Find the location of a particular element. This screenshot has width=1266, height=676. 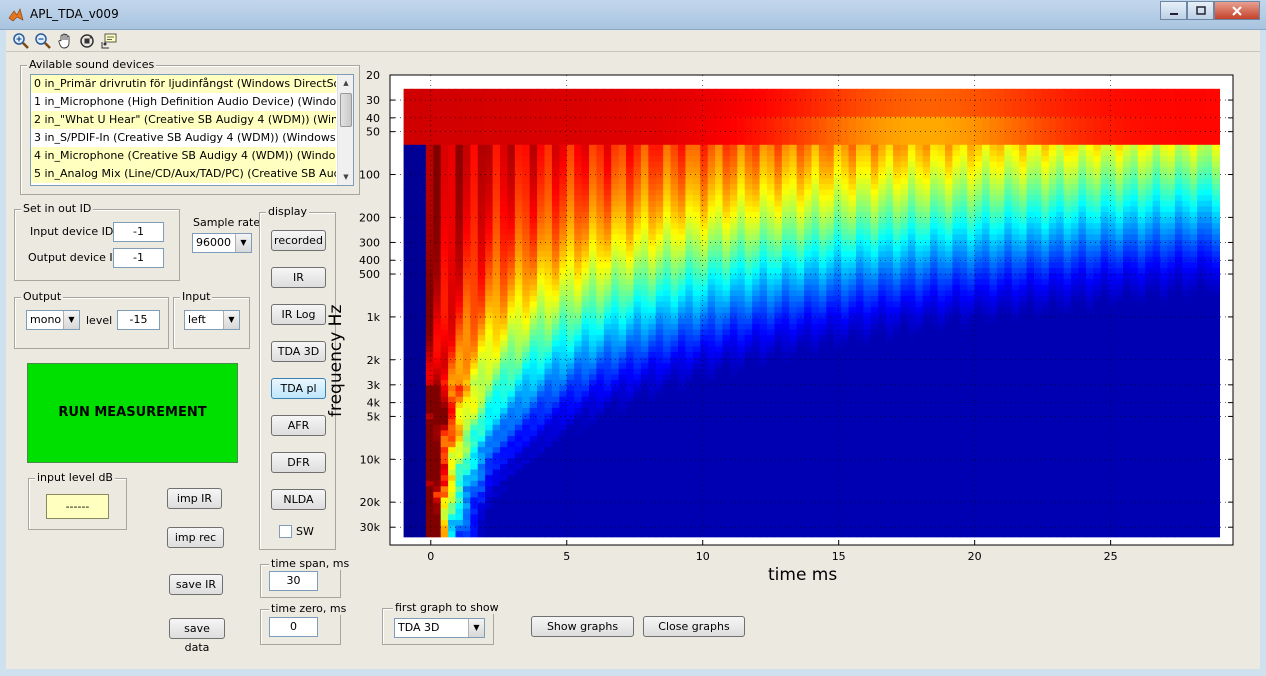

tda-3d-button: TDA 3D is located at coordinates (298, 351).